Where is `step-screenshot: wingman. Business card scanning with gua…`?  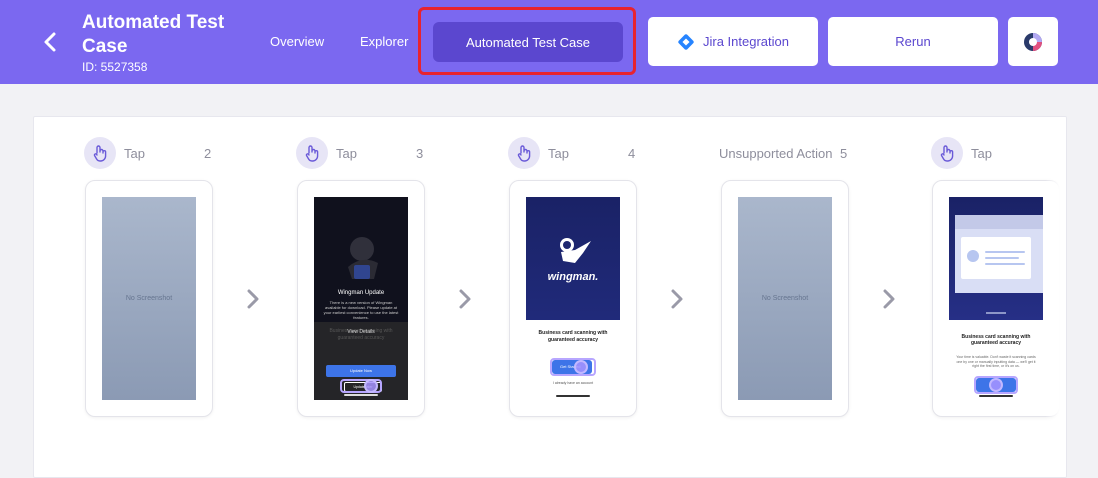 step-screenshot: wingman. Business card scanning with gua… is located at coordinates (573, 298).